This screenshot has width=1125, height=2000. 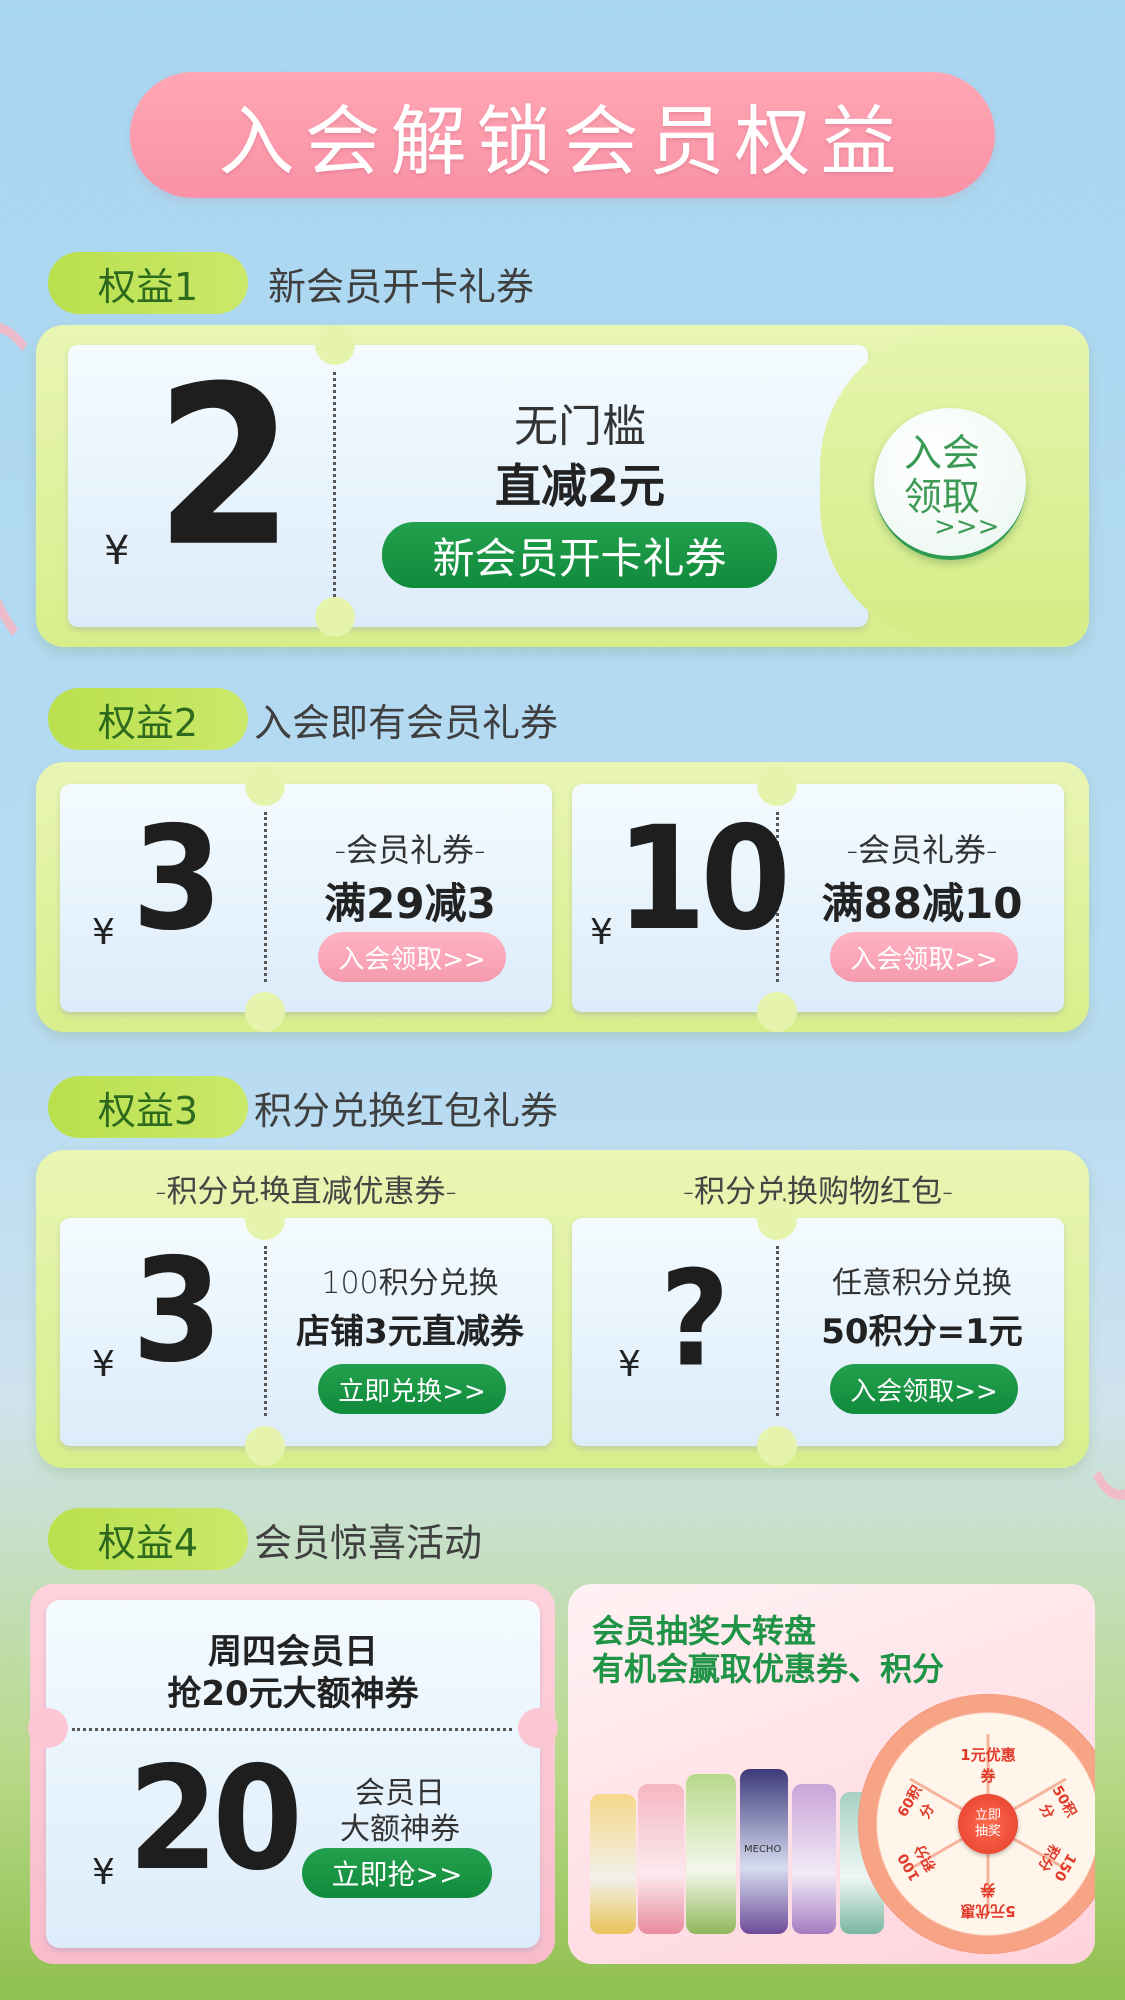 What do you see at coordinates (148, 719) in the screenshot?
I see `benefit2-tag: 权益2` at bounding box center [148, 719].